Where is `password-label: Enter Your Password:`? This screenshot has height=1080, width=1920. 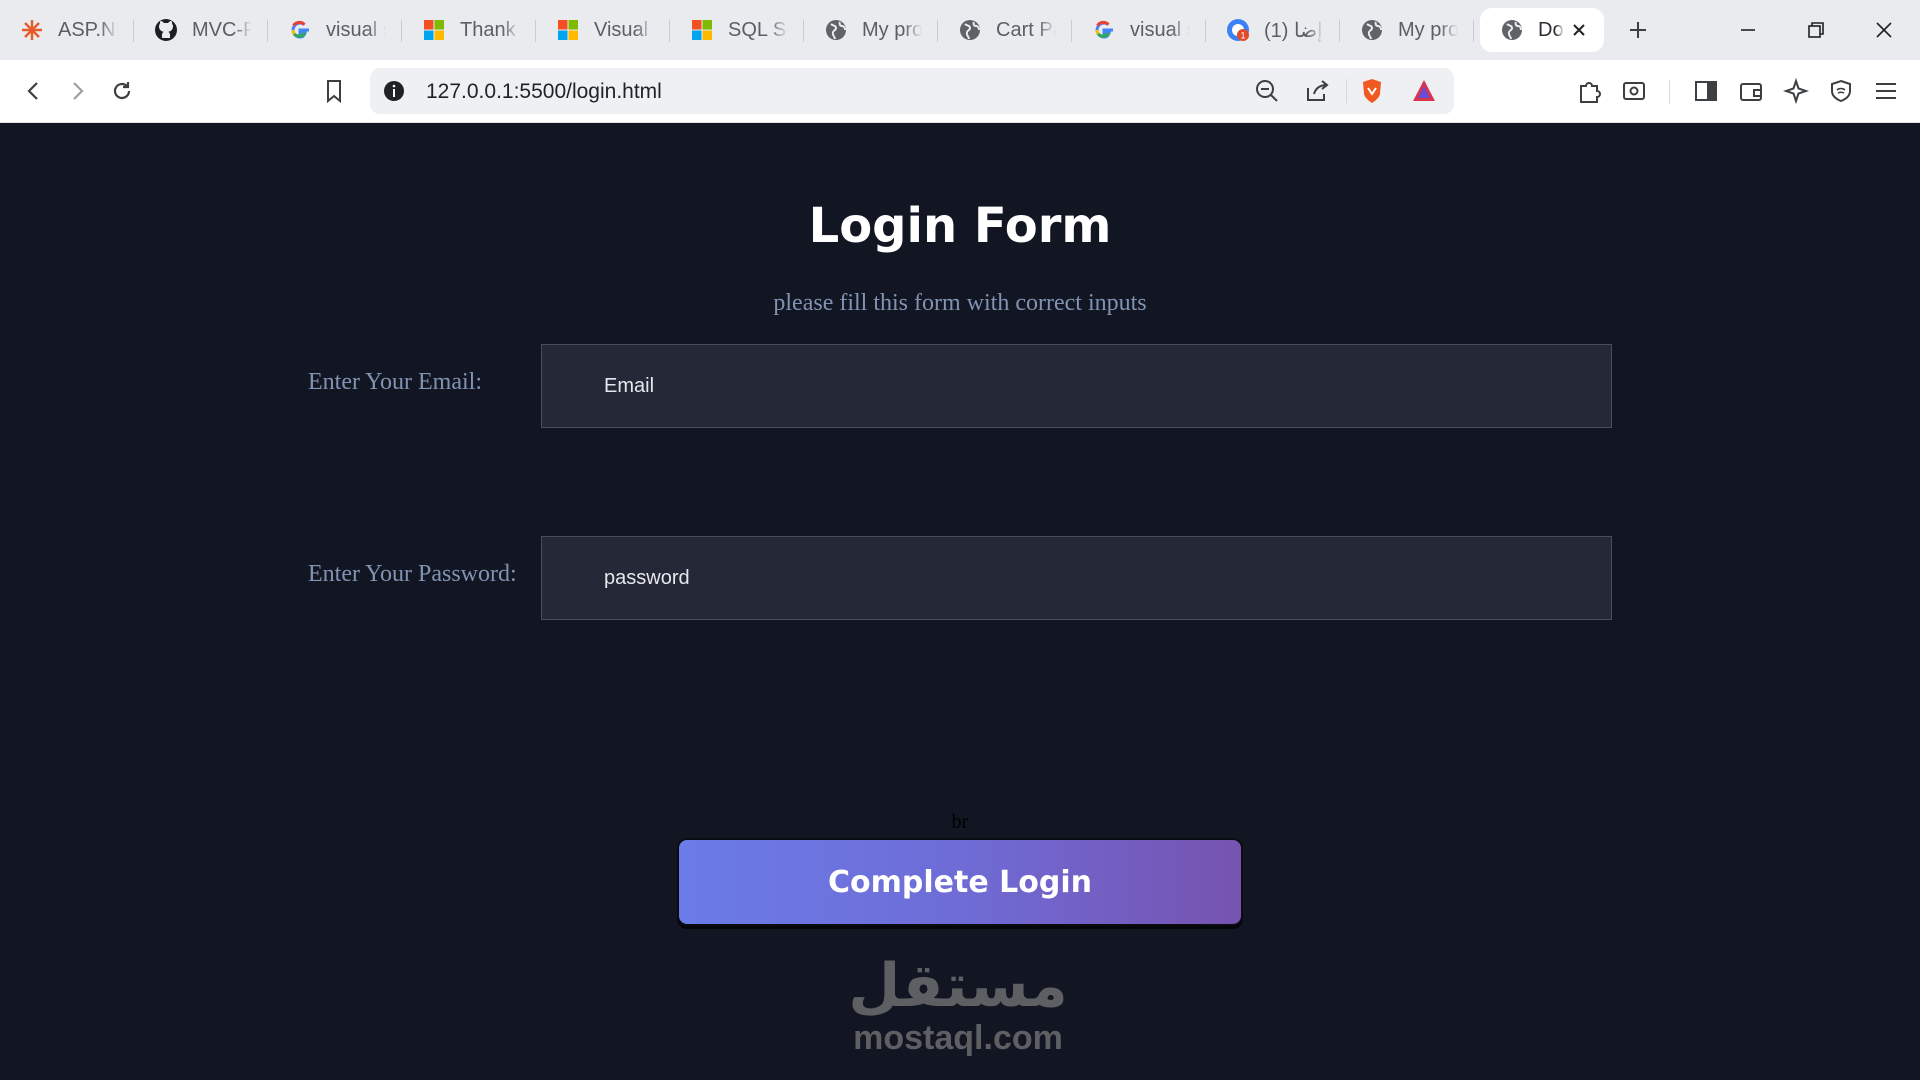 password-label: Enter Your Password: is located at coordinates (412, 574).